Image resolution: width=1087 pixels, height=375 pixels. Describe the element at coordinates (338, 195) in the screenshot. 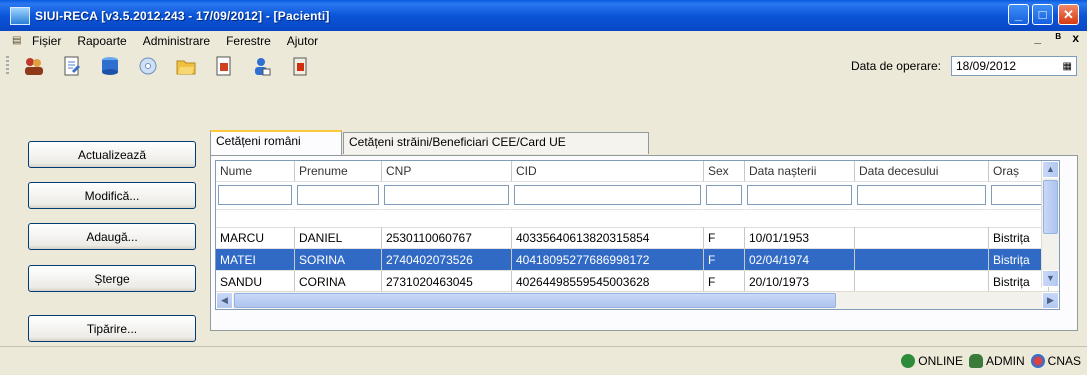

I see `filter-prenume-input` at that location.